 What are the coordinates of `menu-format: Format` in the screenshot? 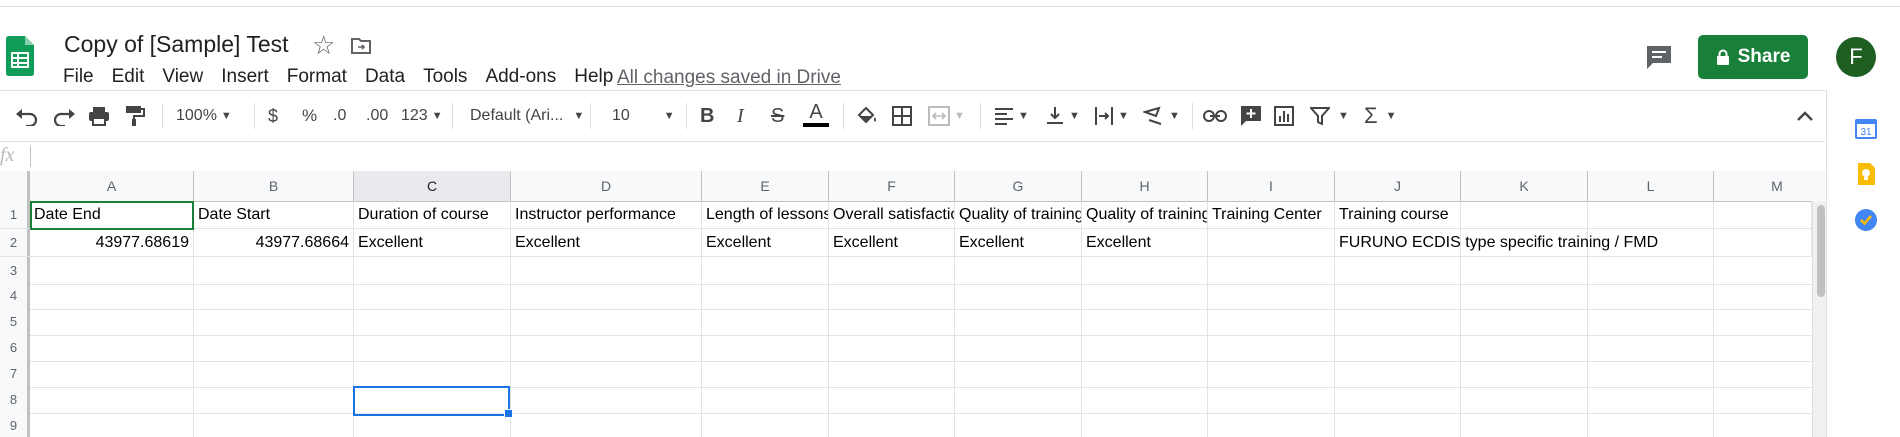 It's located at (317, 78).